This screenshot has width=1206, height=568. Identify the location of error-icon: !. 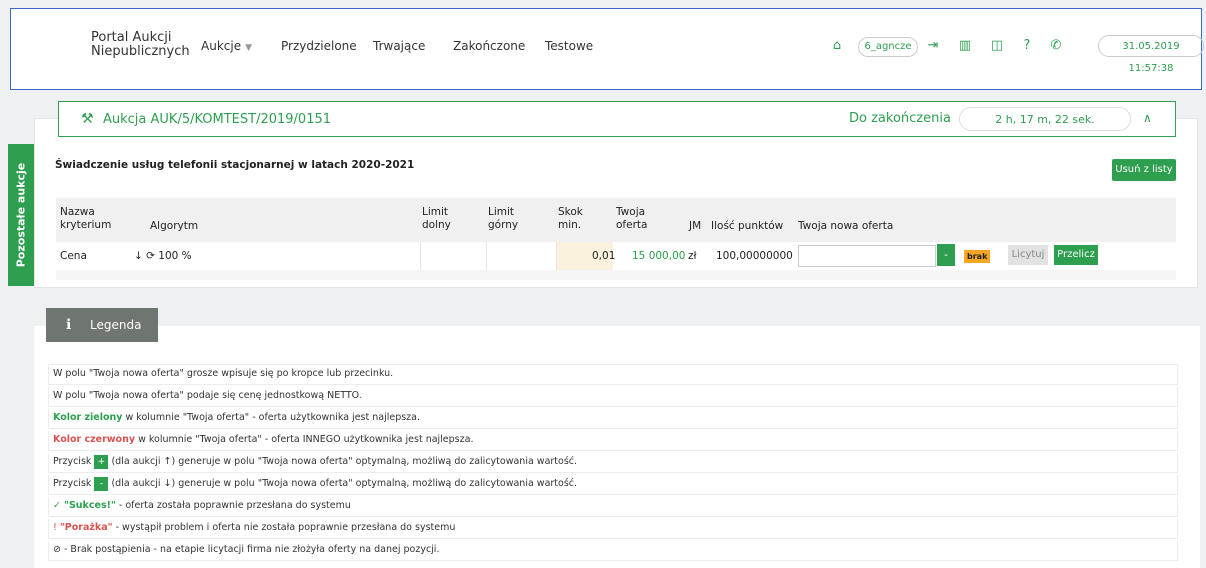
(55, 527).